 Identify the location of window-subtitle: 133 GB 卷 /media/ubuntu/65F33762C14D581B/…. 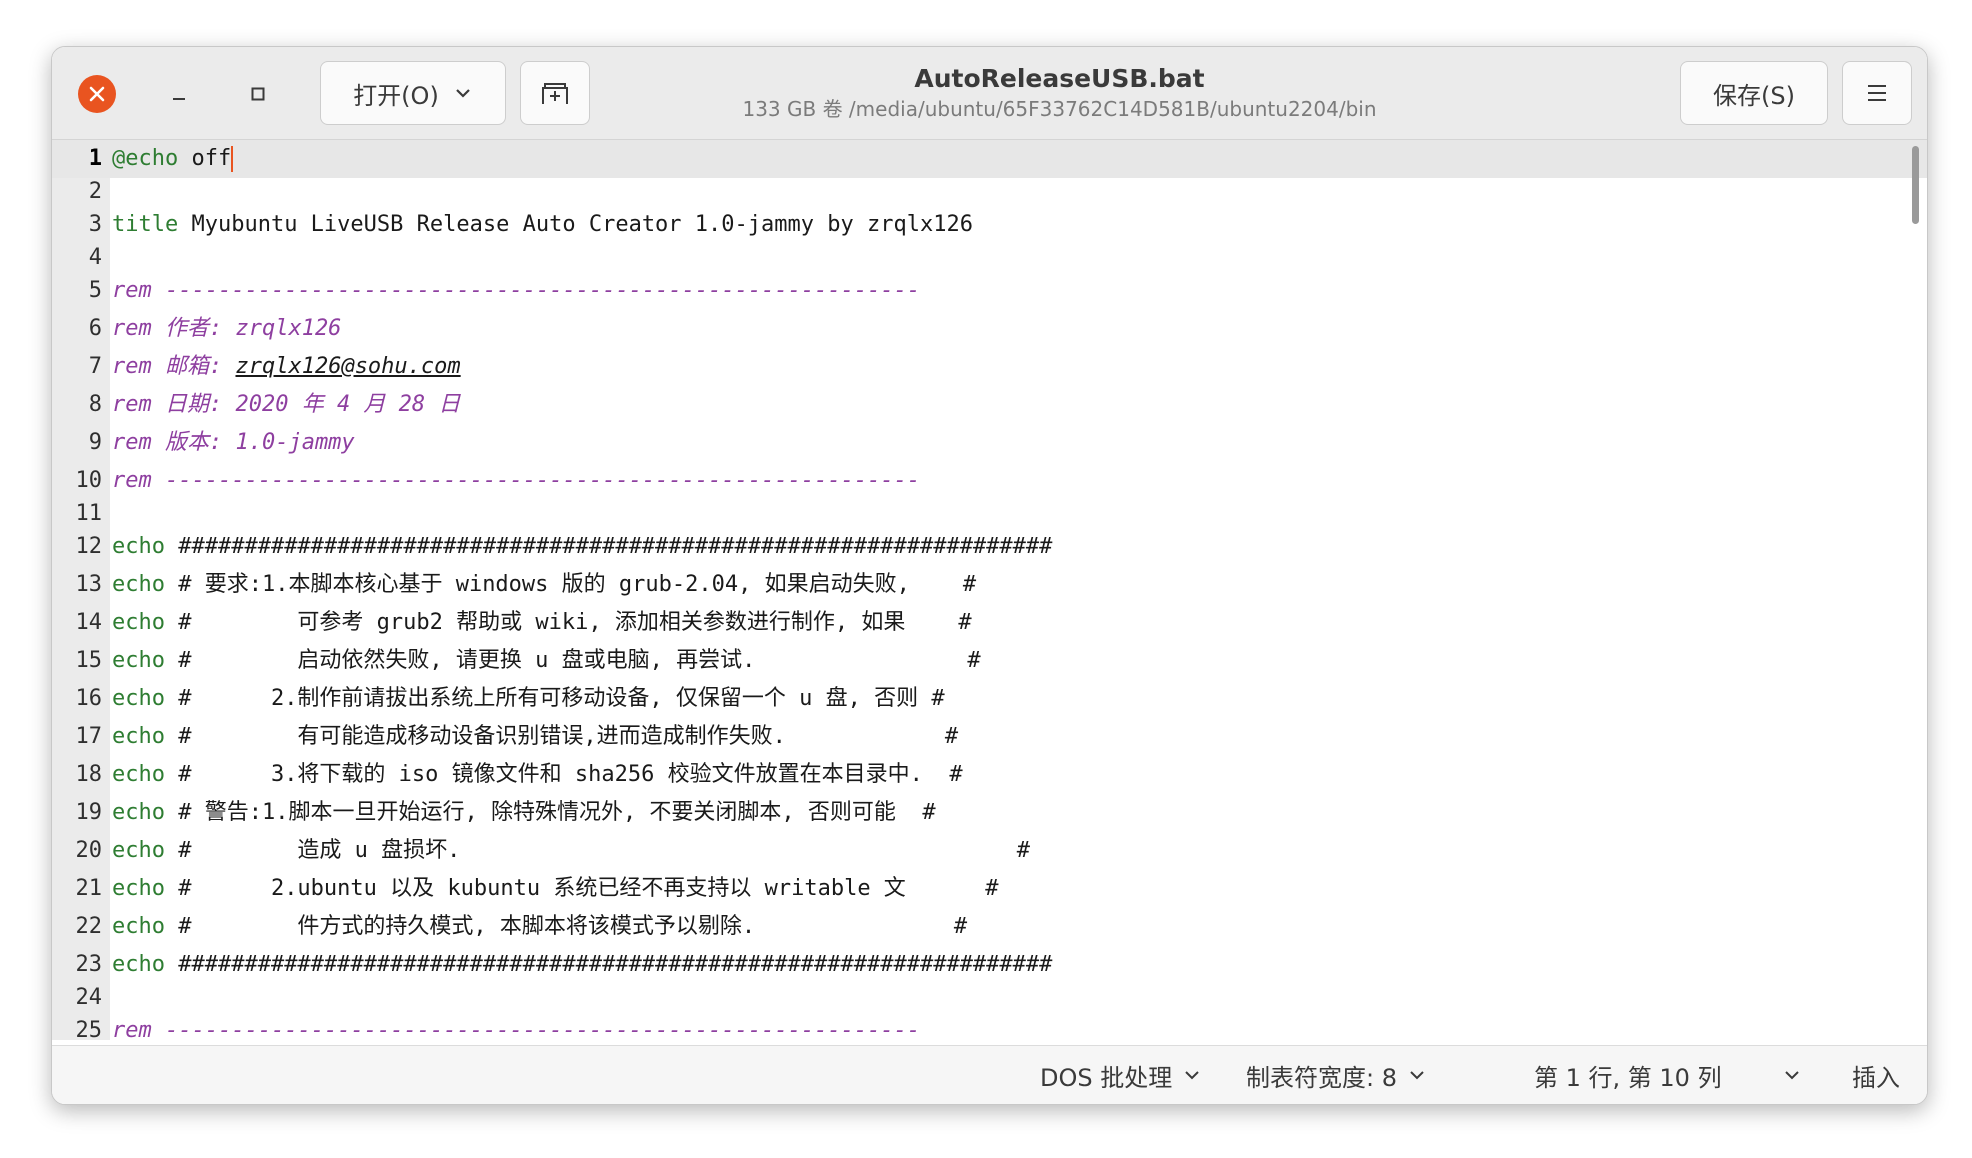
(1059, 109).